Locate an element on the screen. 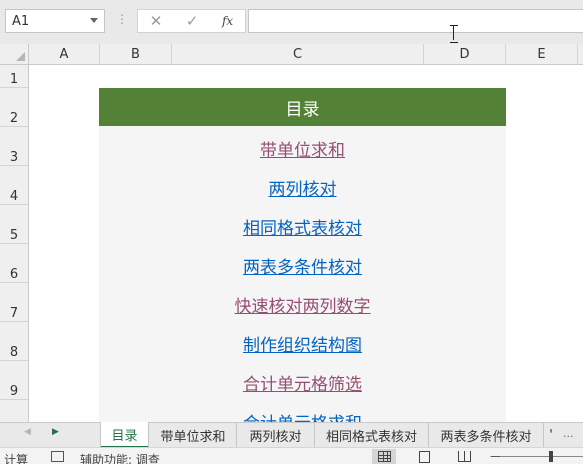 The image size is (583, 464). row-header-9: 9 is located at coordinates (14, 380).